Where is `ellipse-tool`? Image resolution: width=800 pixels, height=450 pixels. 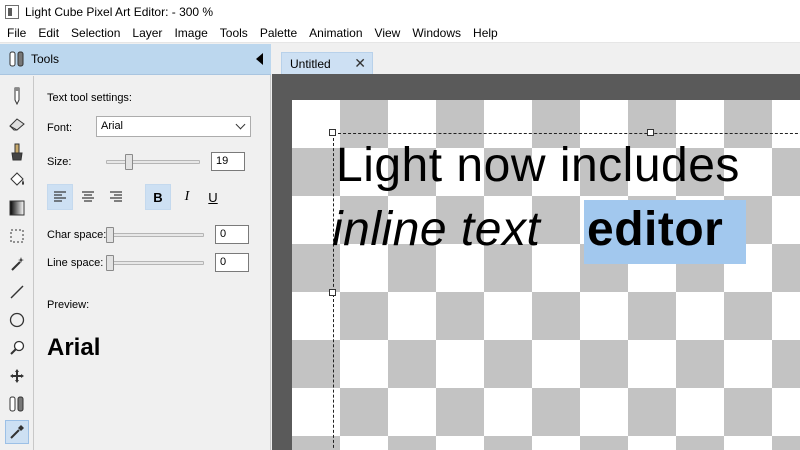
ellipse-tool is located at coordinates (17, 320).